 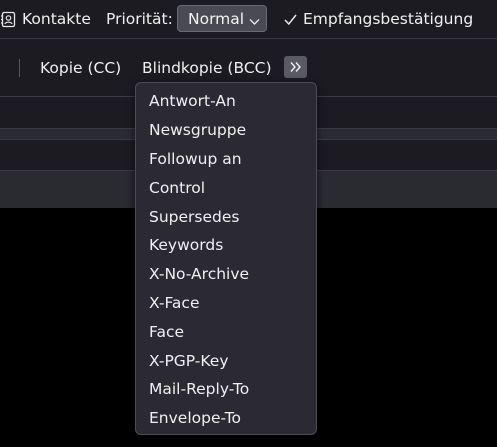 What do you see at coordinates (226, 389) in the screenshot?
I see `menu-item-mail-reply-to: Mail-Reply-To` at bounding box center [226, 389].